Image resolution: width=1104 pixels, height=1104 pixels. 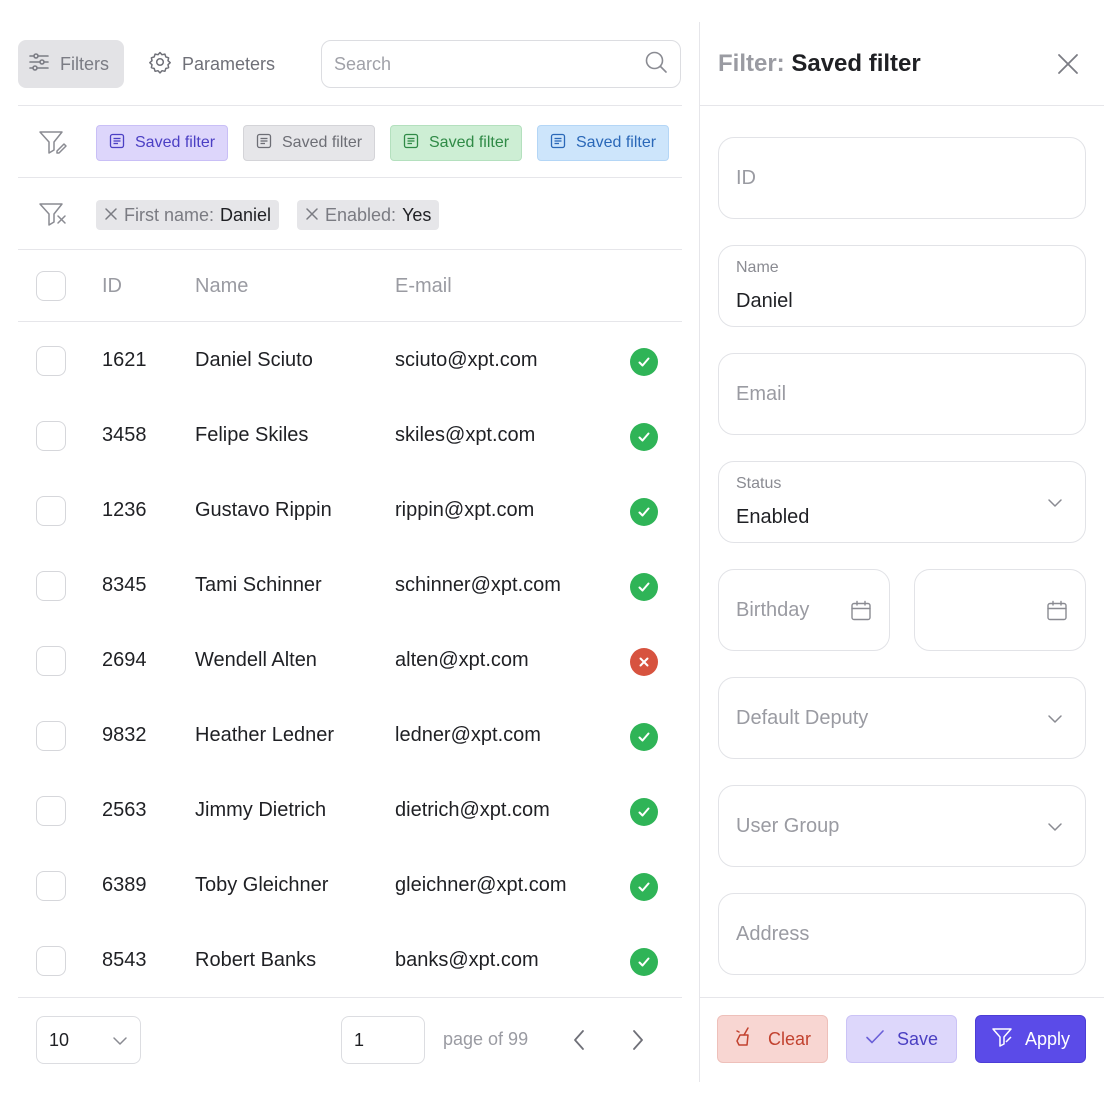 What do you see at coordinates (423, 286) in the screenshot?
I see `column-header-email: E-mail` at bounding box center [423, 286].